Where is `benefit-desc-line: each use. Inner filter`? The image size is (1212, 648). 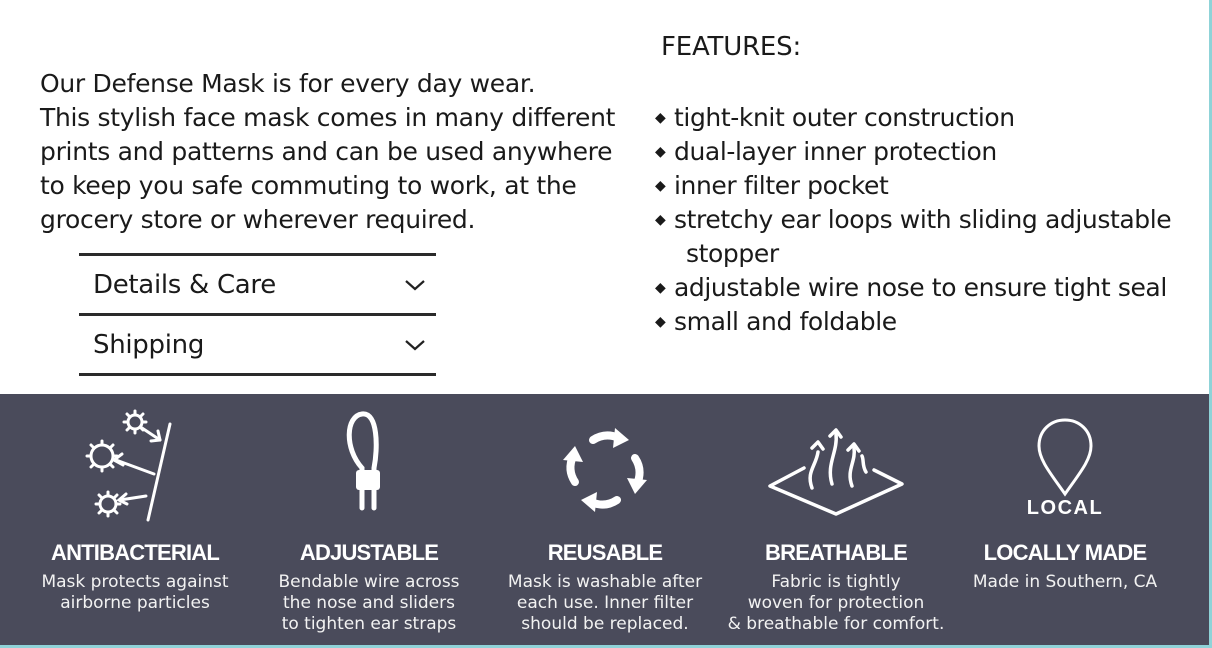 benefit-desc-line: each use. Inner filter is located at coordinates (605, 603).